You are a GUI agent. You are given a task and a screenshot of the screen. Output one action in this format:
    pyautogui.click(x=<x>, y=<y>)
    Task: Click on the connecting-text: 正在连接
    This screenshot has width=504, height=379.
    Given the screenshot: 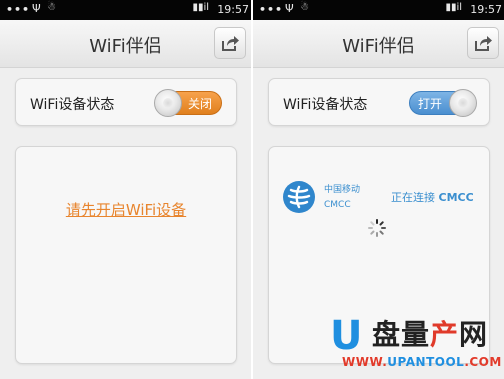 What is the action you would take?
    pyautogui.click(x=413, y=197)
    